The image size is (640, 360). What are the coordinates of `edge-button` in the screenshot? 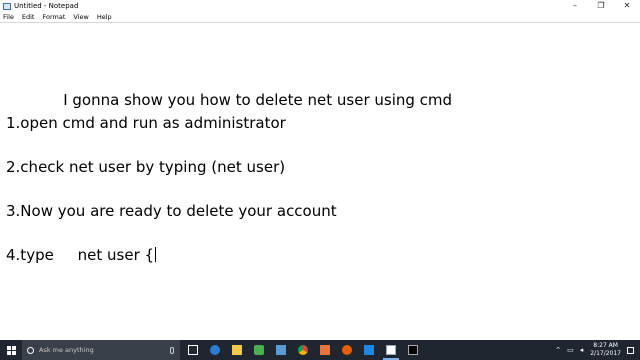 It's located at (215, 350).